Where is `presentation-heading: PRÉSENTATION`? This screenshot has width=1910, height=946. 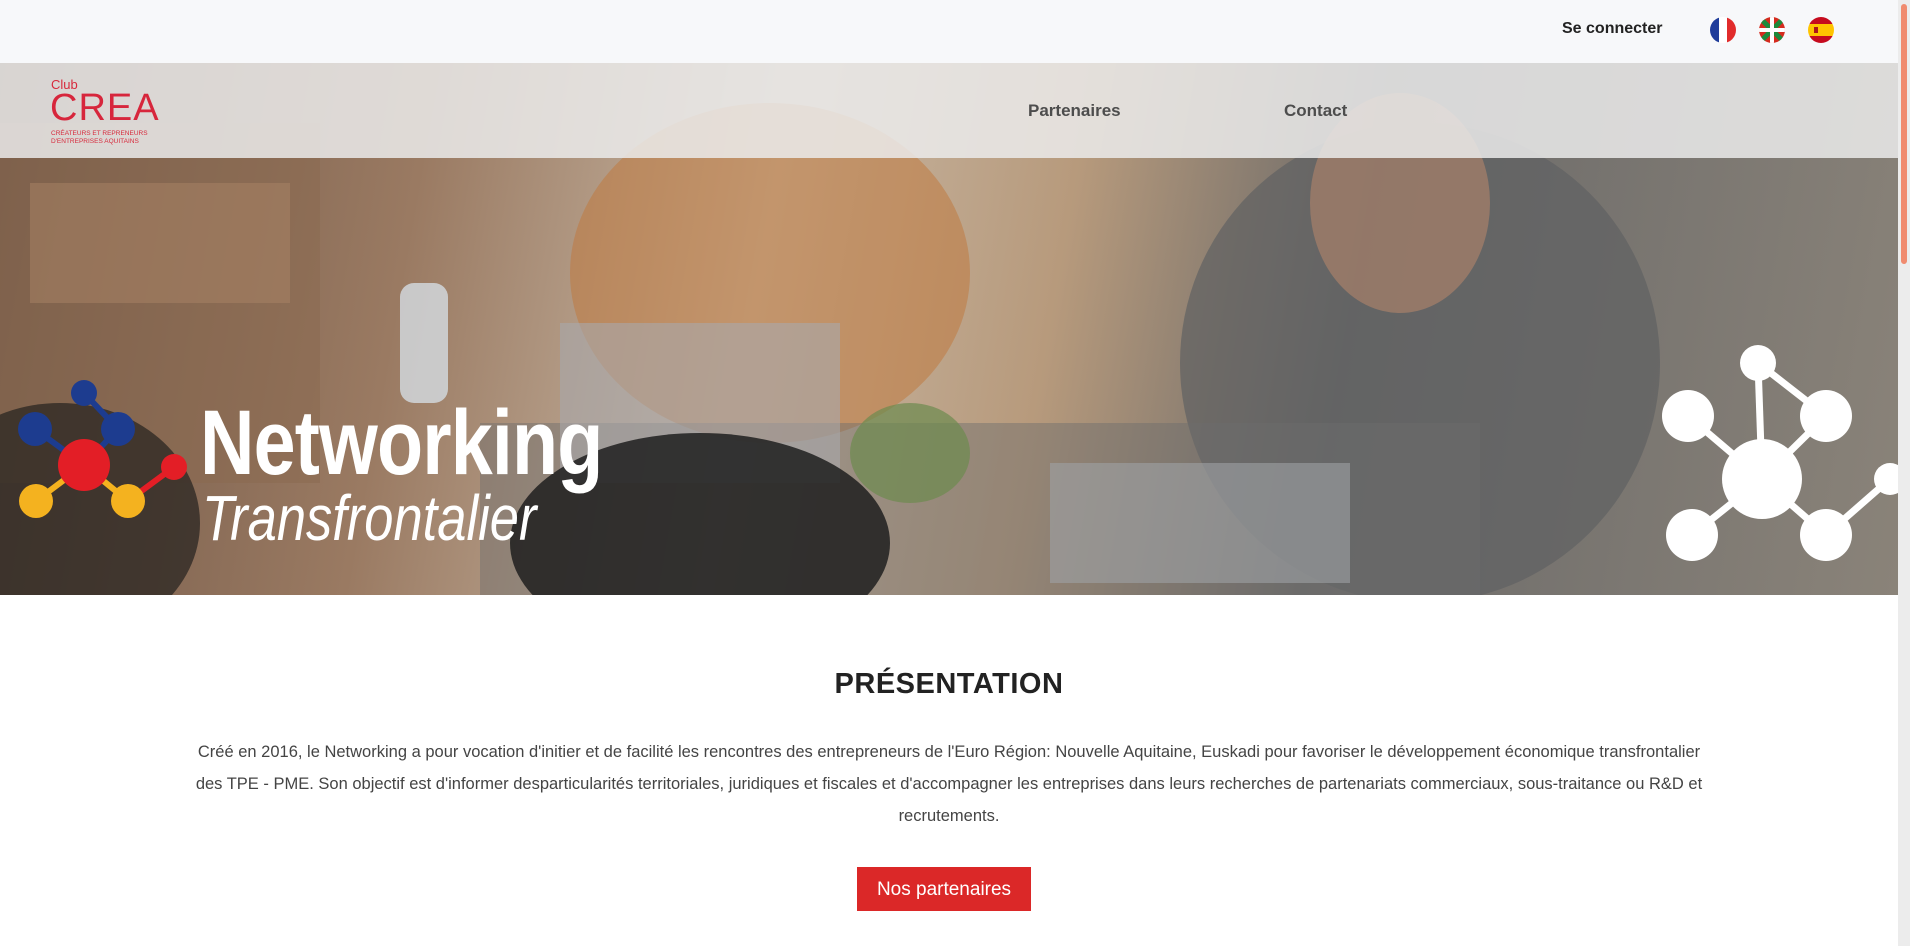
presentation-heading: PRÉSENTATION is located at coordinates (949, 684).